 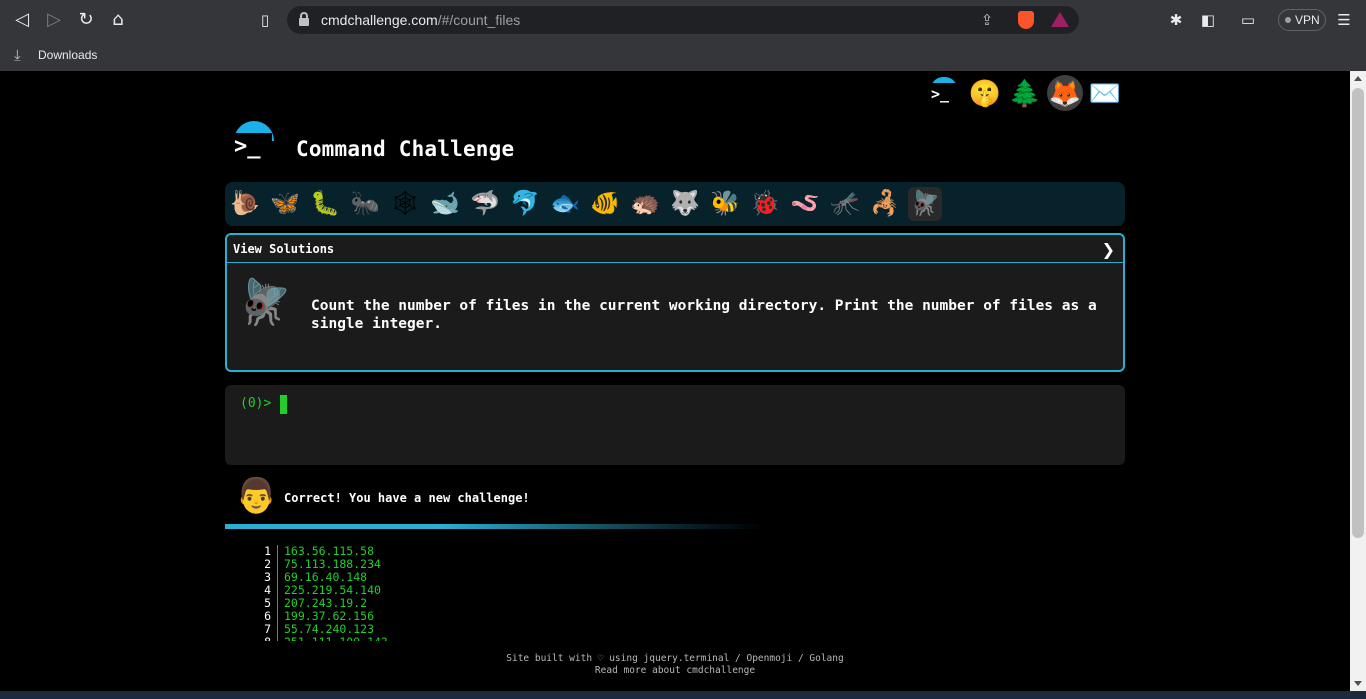 What do you see at coordinates (485, 204) in the screenshot?
I see `shark-icon: 🦈` at bounding box center [485, 204].